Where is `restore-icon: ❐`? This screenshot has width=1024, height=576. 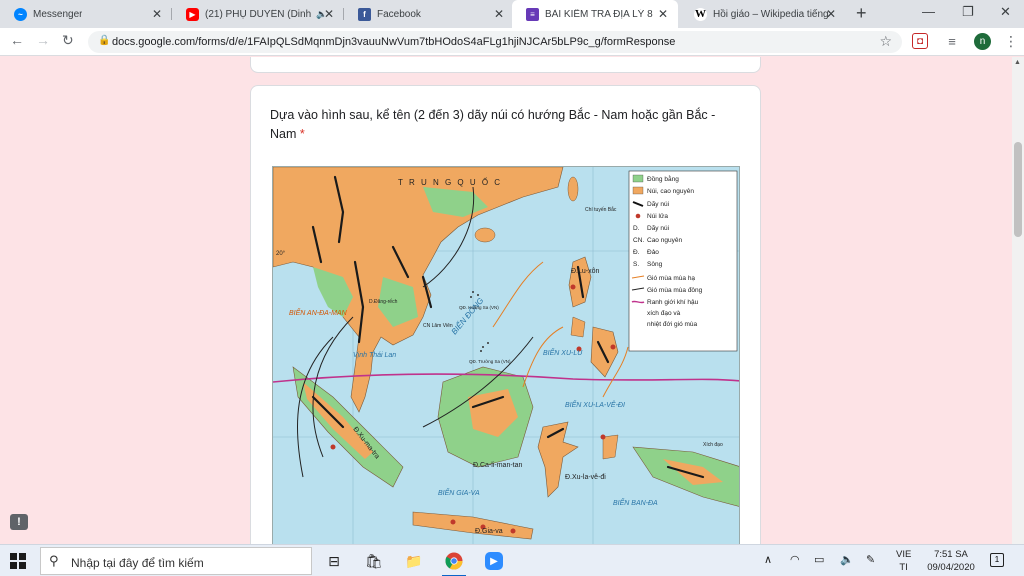 restore-icon: ❐ is located at coordinates (968, 12).